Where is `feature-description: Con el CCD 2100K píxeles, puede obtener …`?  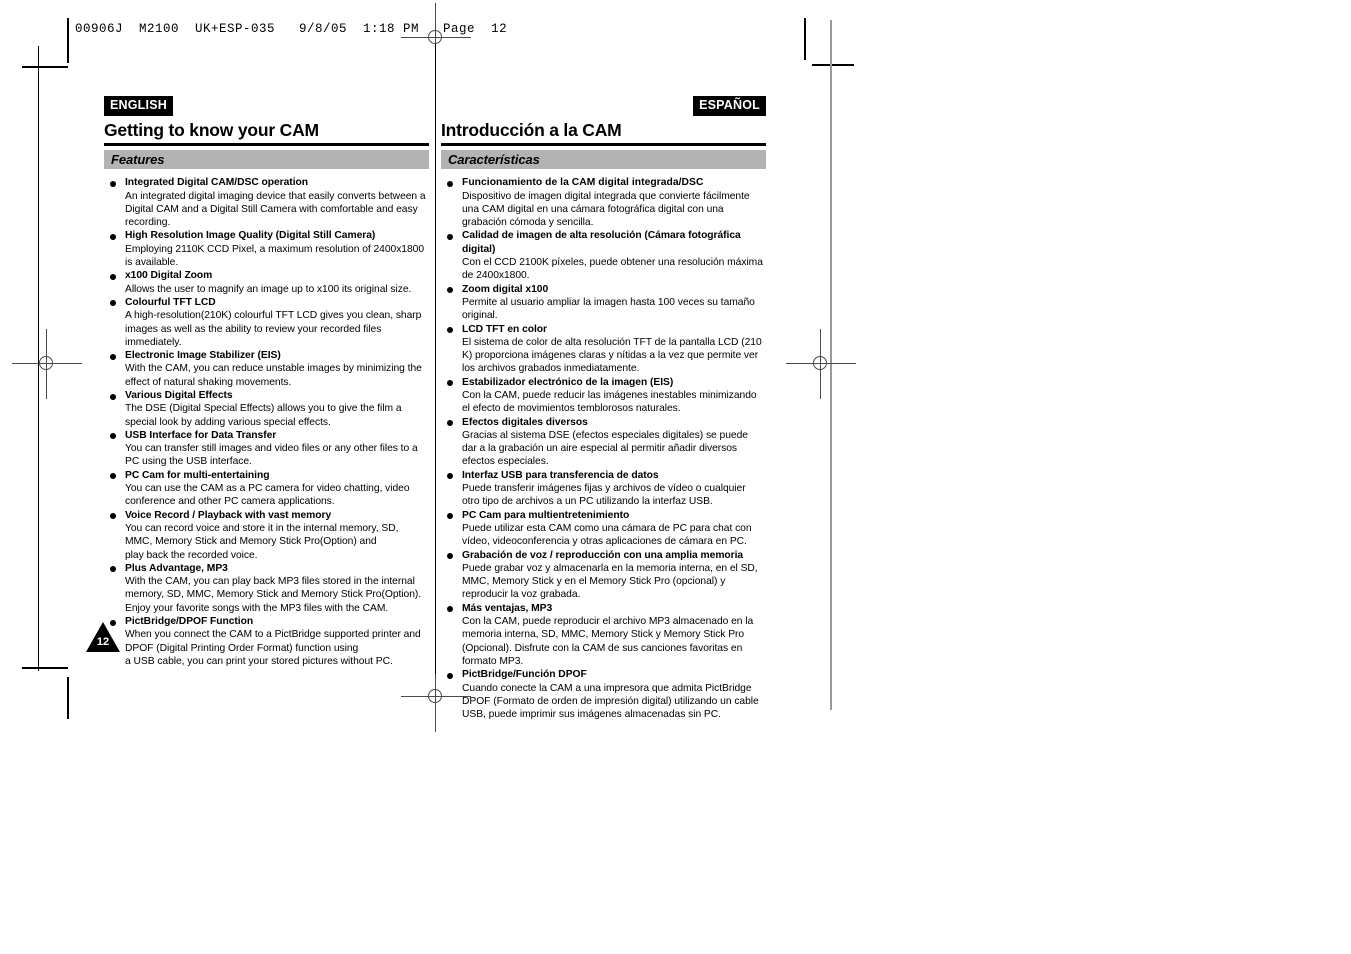
feature-description: Con el CCD 2100K píxeles, puede obtener … is located at coordinates (612, 269).